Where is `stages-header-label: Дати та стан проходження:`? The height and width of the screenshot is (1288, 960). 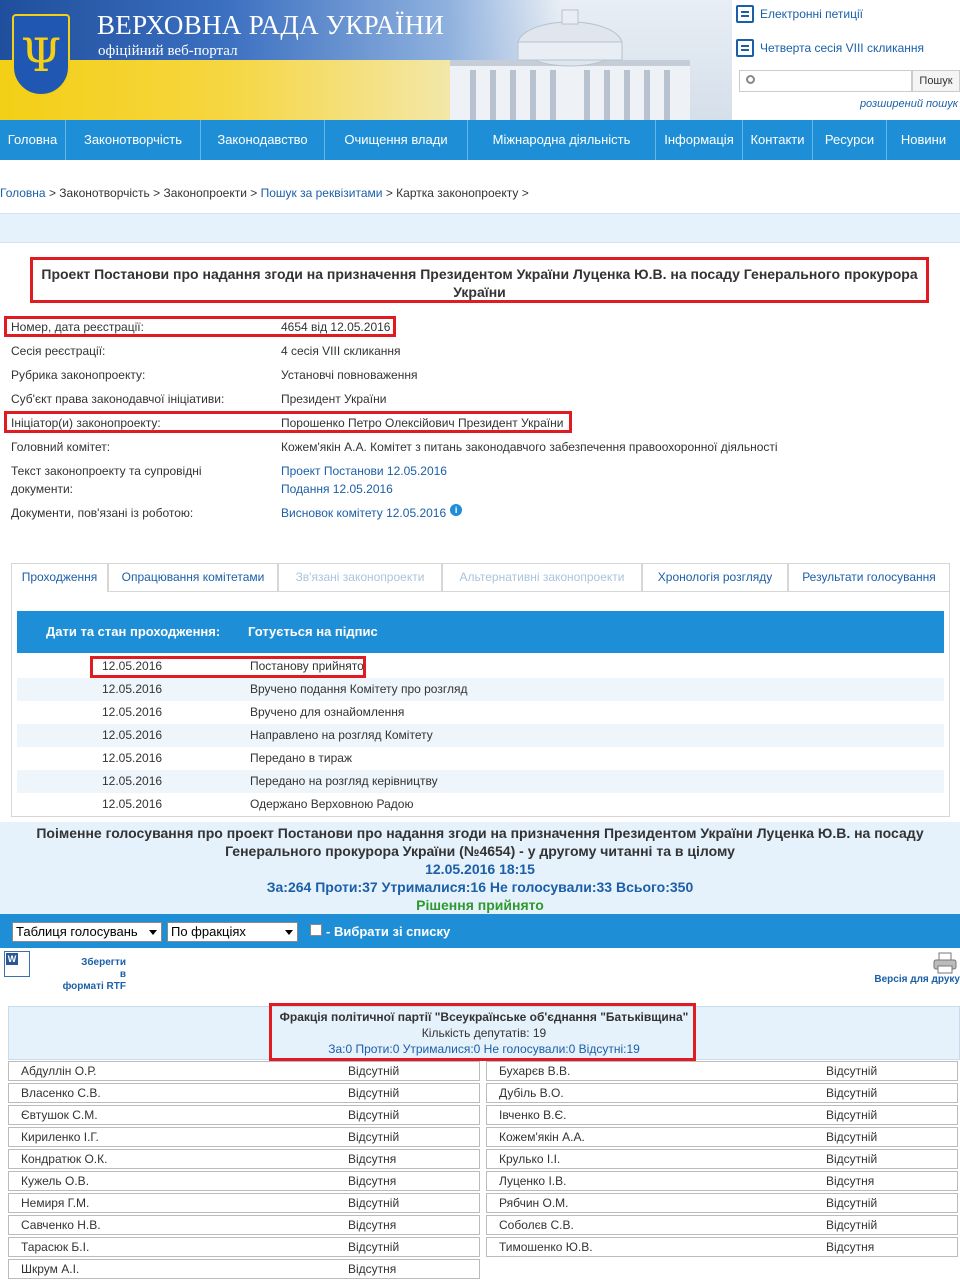 stages-header-label: Дати та стан проходження: is located at coordinates (133, 631).